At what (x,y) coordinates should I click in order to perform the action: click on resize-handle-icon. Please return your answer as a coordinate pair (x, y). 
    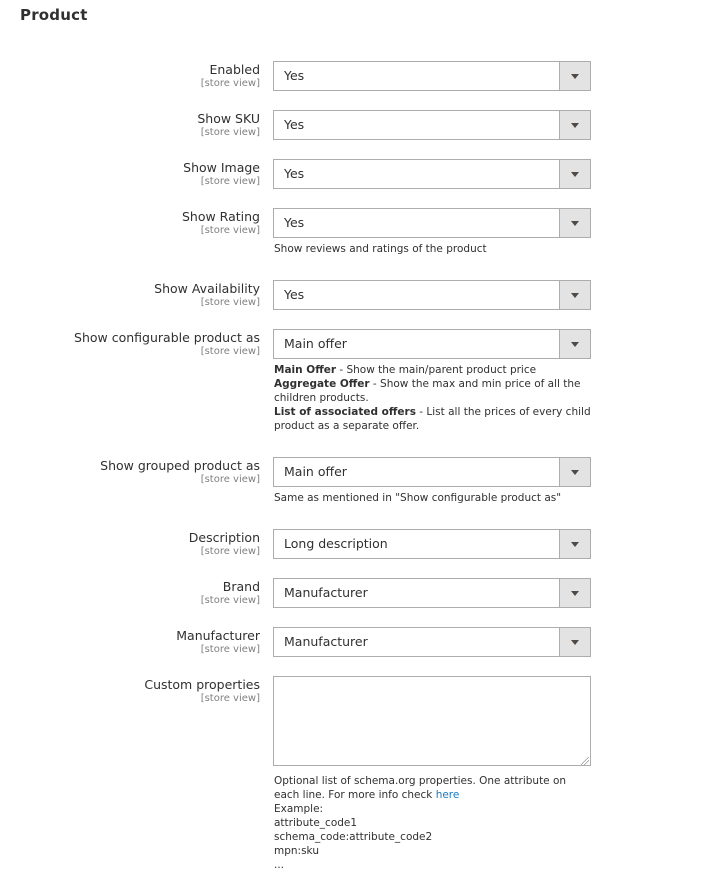
    Looking at the image, I should click on (585, 761).